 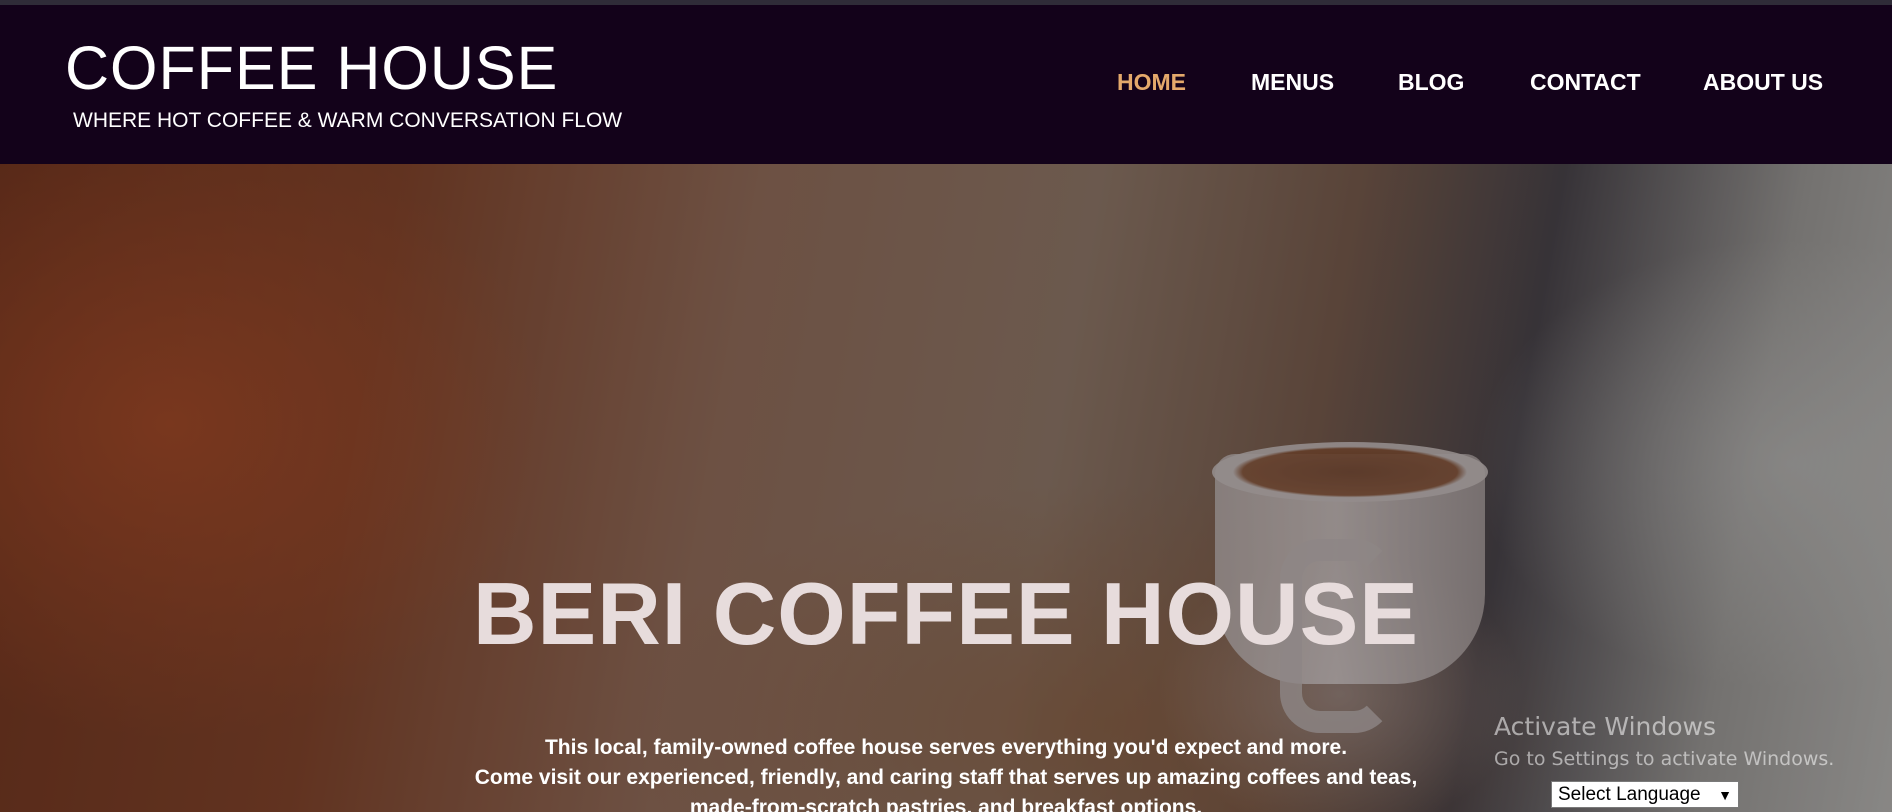 I want to click on nav-about-us-link: ABOUT US, so click(x=1763, y=82).